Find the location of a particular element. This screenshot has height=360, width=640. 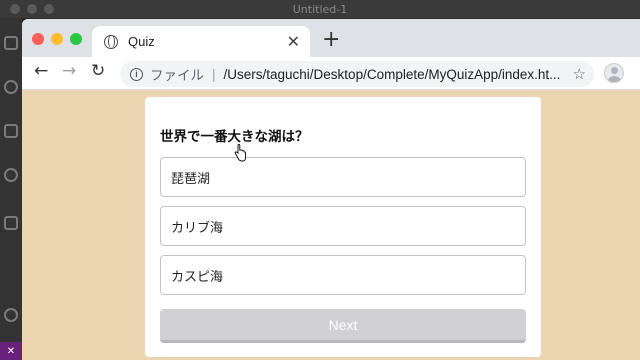

source-control-icon is located at coordinates (11, 131).